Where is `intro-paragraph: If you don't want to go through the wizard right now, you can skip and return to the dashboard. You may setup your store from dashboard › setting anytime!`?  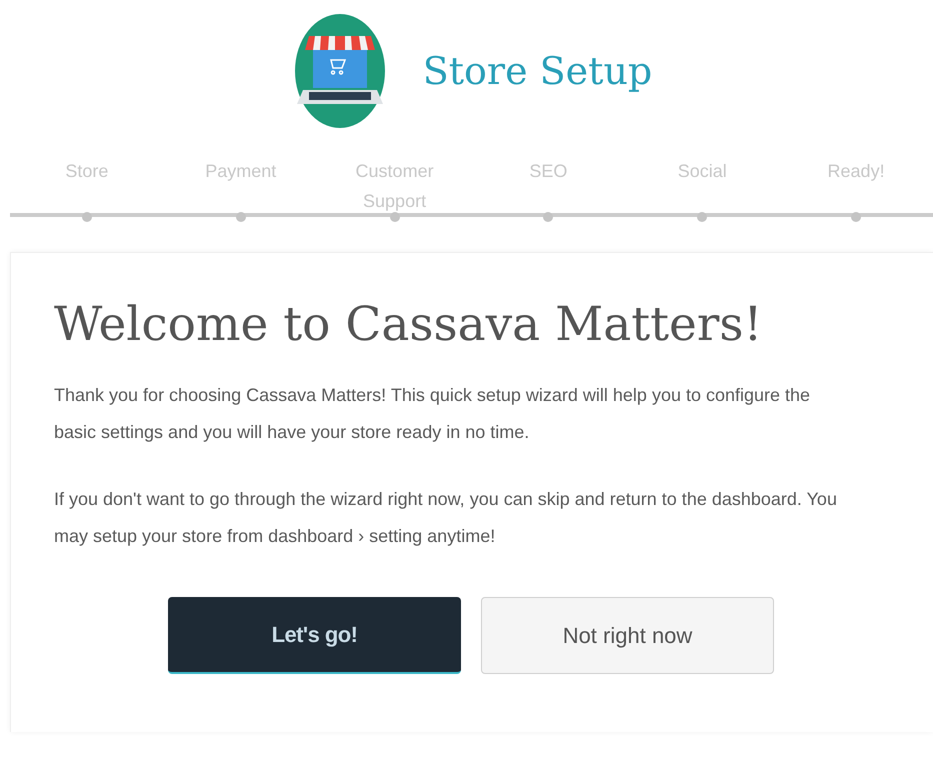 intro-paragraph: If you don't want to go through the wizard right now, you can skip and return to the dashboard. You may setup your store from dashboard › setting anytime! is located at coordinates (446, 518).